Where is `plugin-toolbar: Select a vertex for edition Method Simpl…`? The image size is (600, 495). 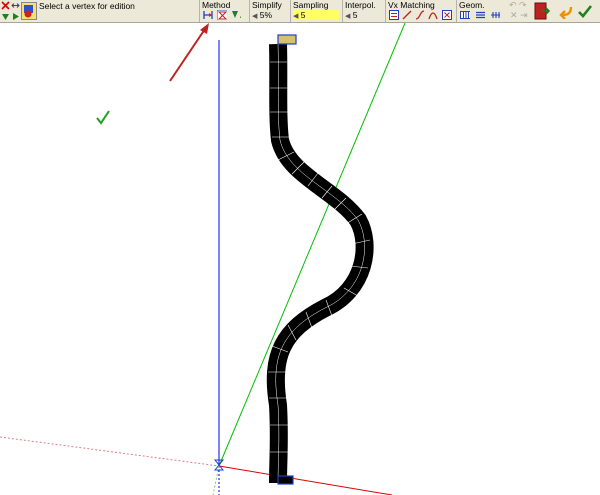 plugin-toolbar: Select a vertex for edition Method Simpl… is located at coordinates (300, 11).